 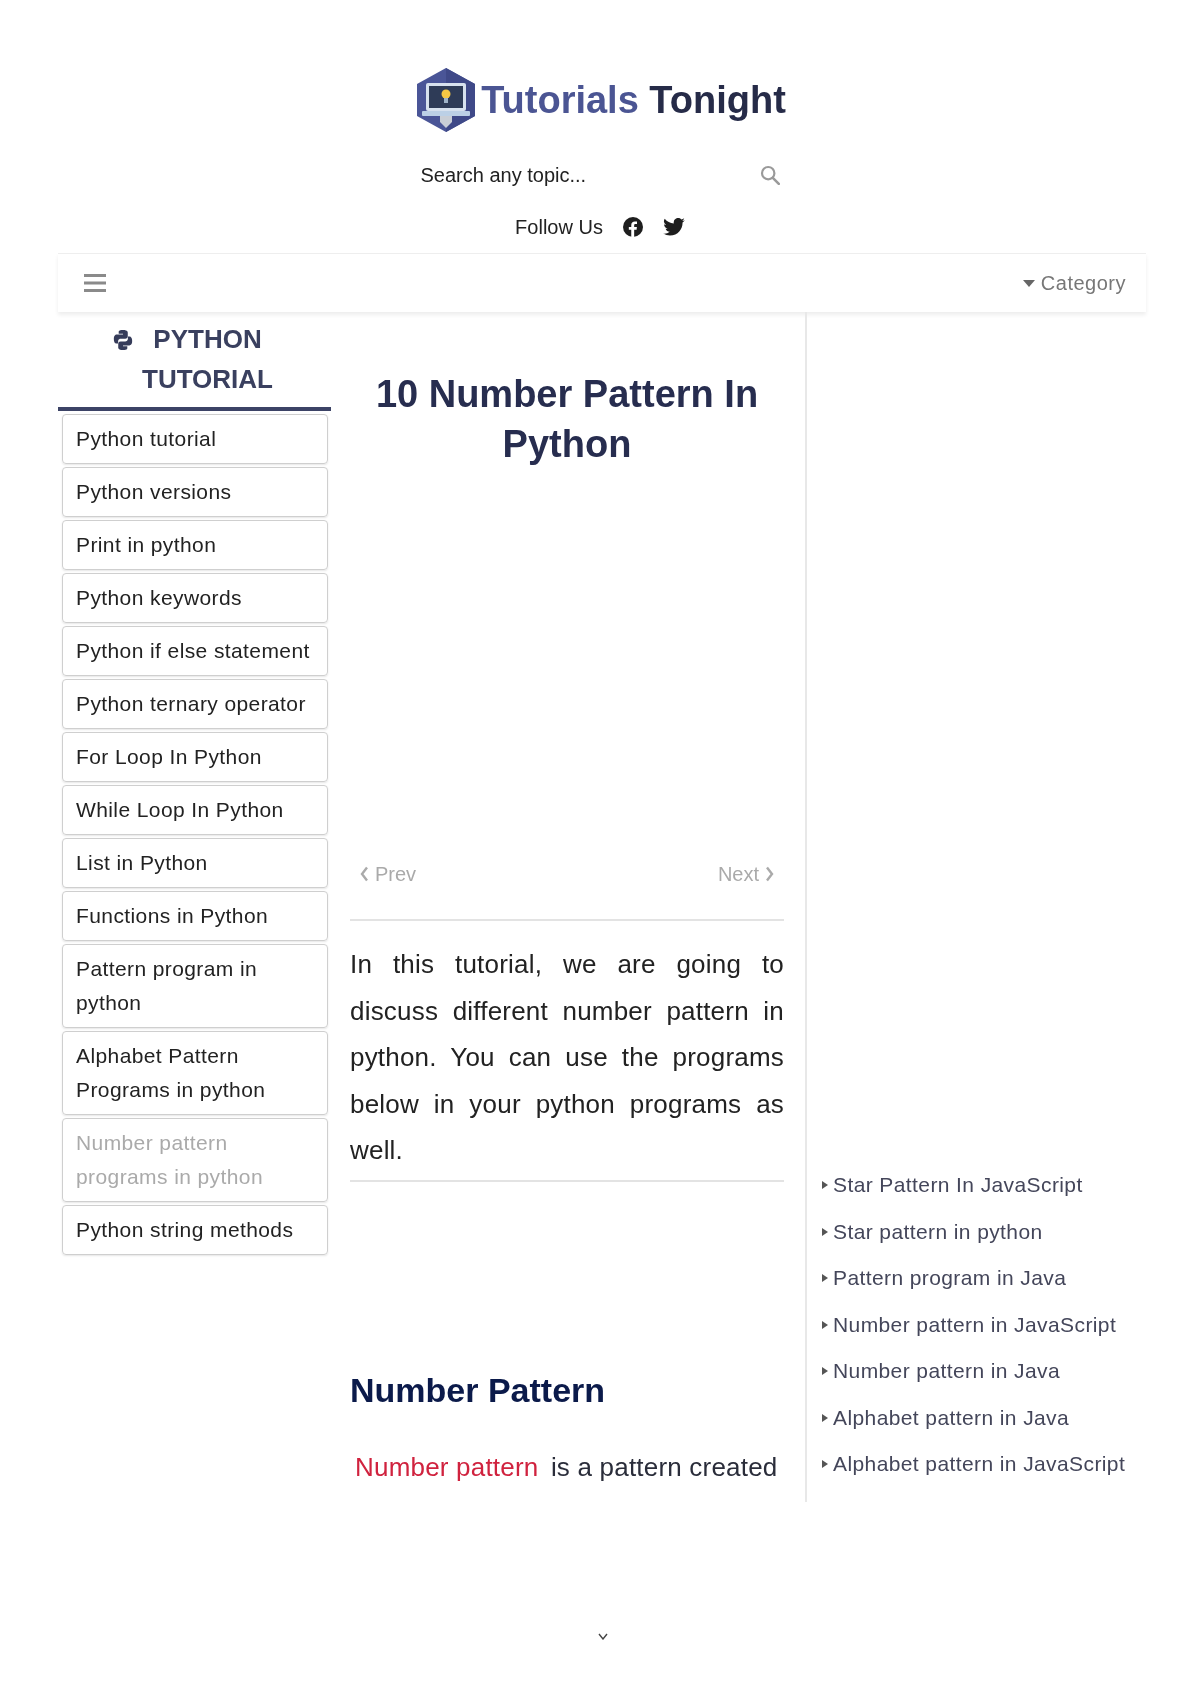 I want to click on sidebar-link: List in Python, so click(x=195, y=863).